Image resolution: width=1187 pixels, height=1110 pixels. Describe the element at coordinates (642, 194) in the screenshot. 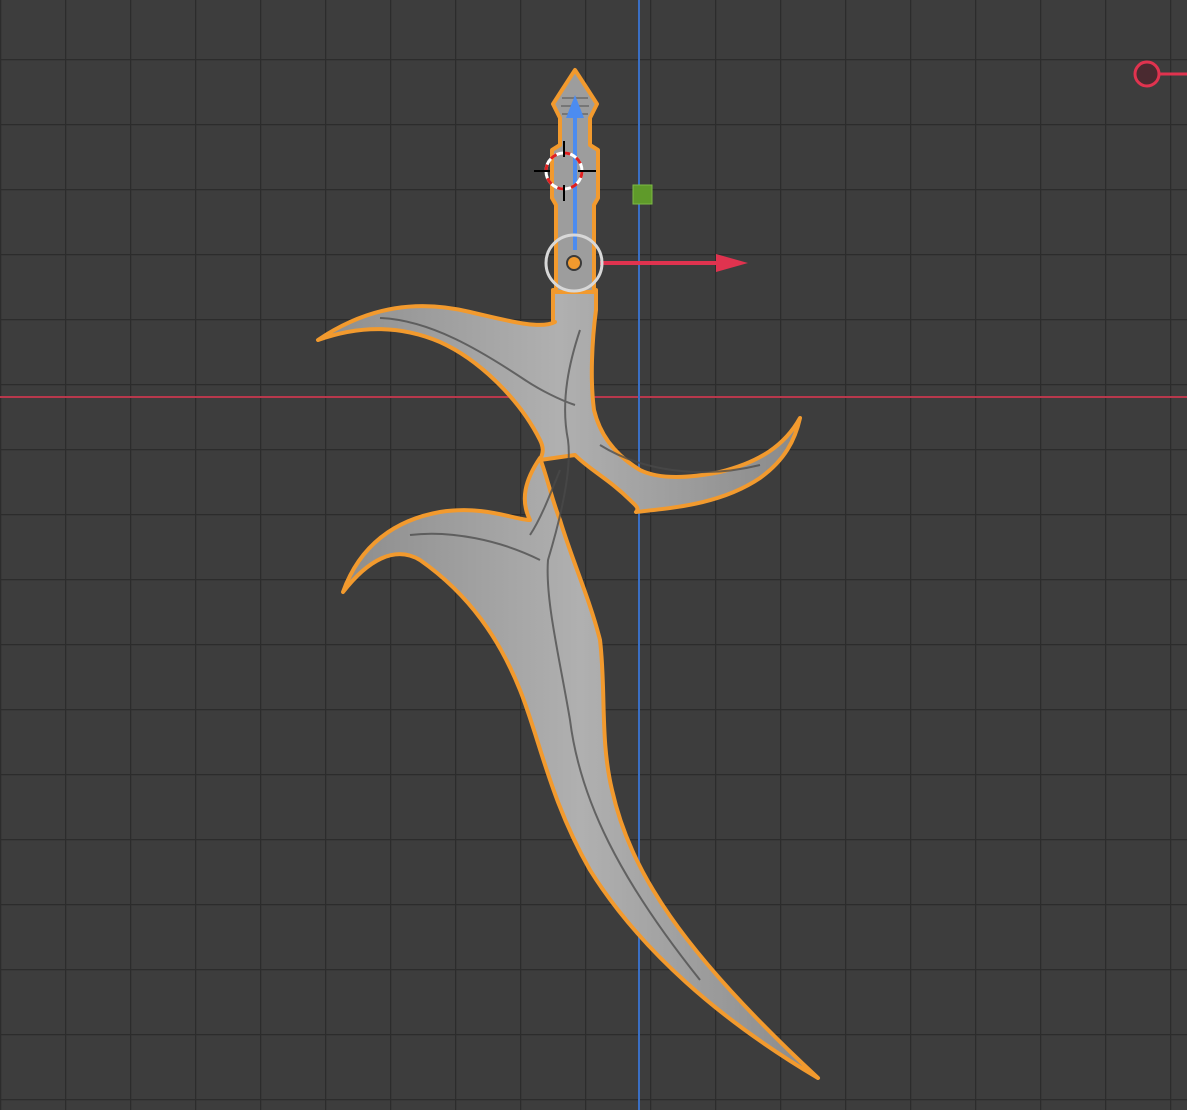

I see `gizmo-xz-plane-handle` at that location.